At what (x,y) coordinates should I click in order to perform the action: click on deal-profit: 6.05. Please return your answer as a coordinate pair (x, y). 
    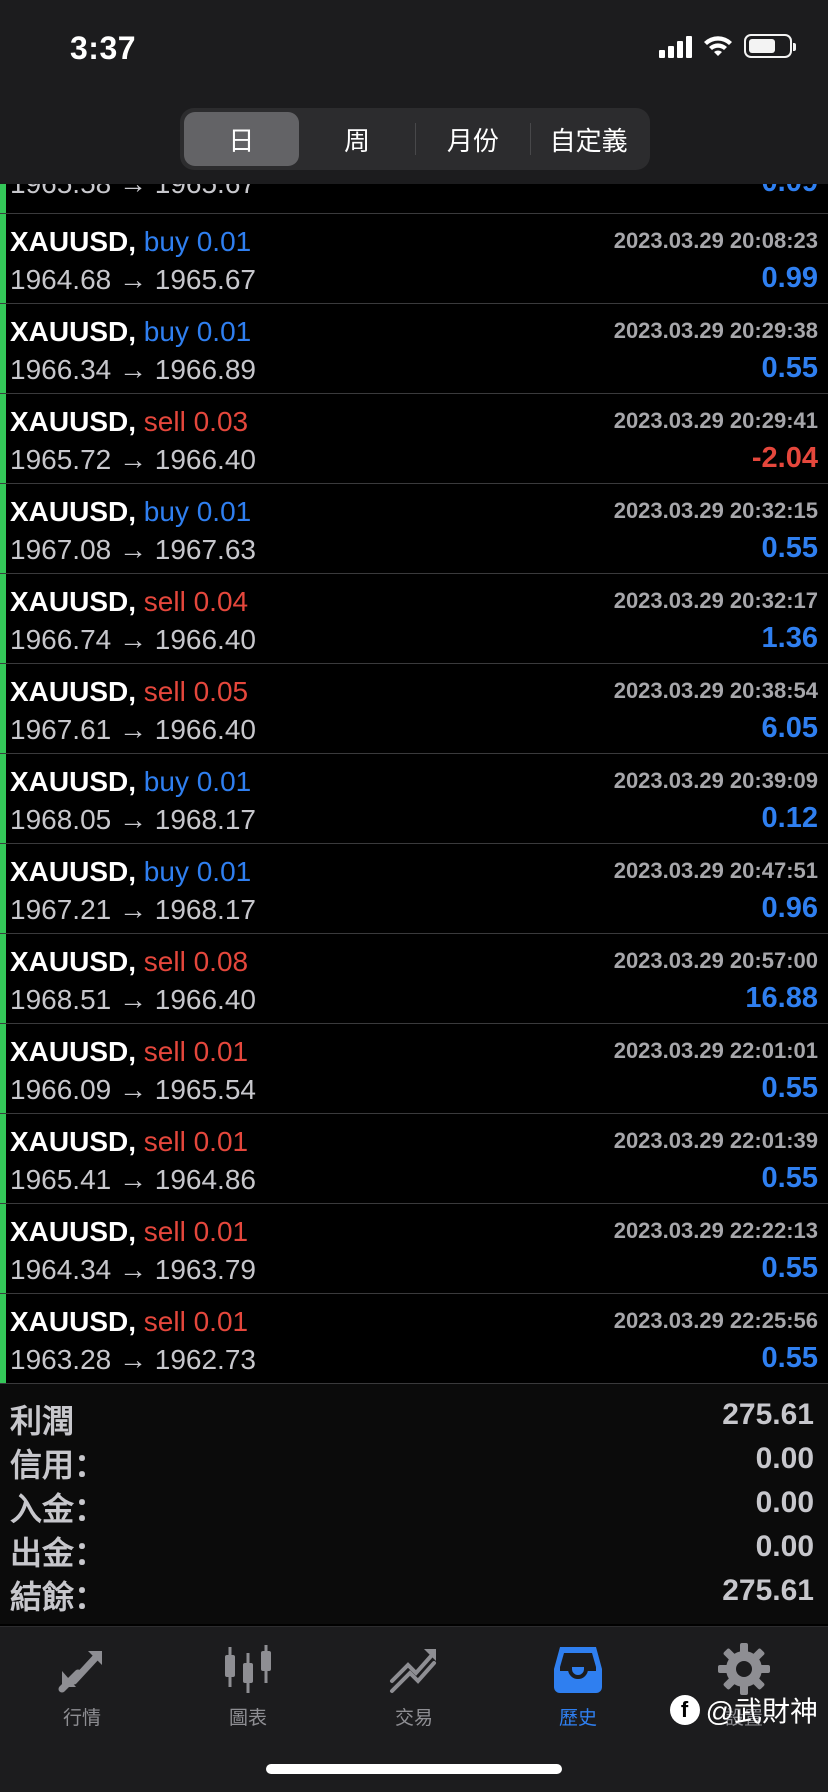
    Looking at the image, I should click on (789, 728).